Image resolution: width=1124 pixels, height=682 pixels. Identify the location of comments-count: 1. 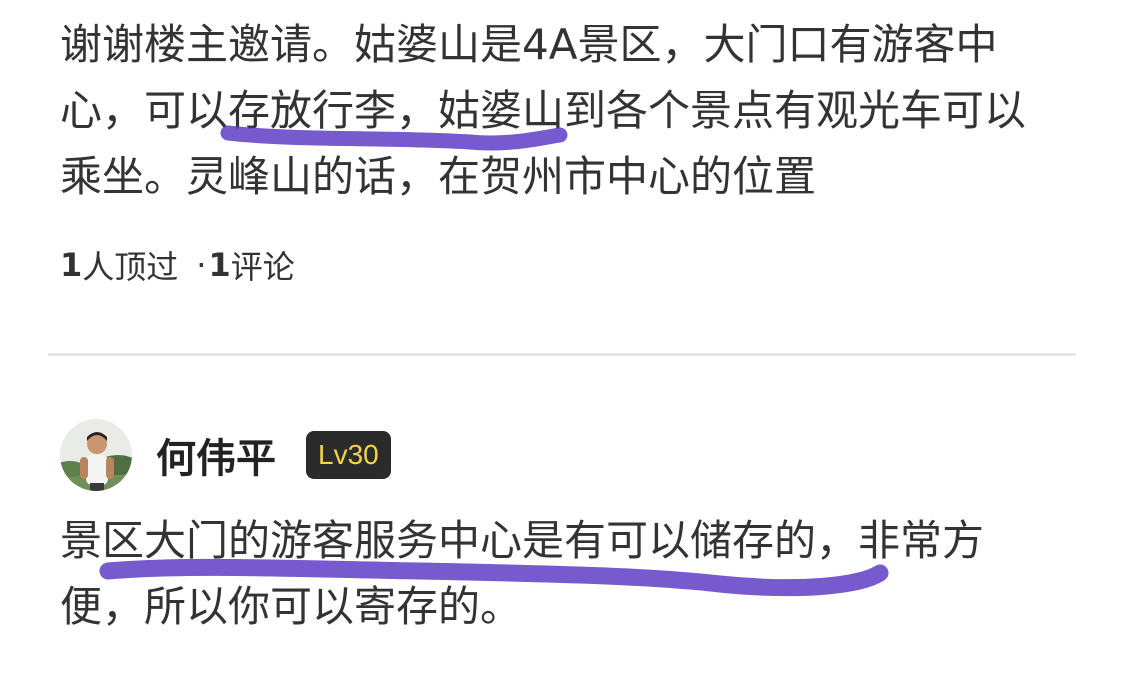
(219, 265).